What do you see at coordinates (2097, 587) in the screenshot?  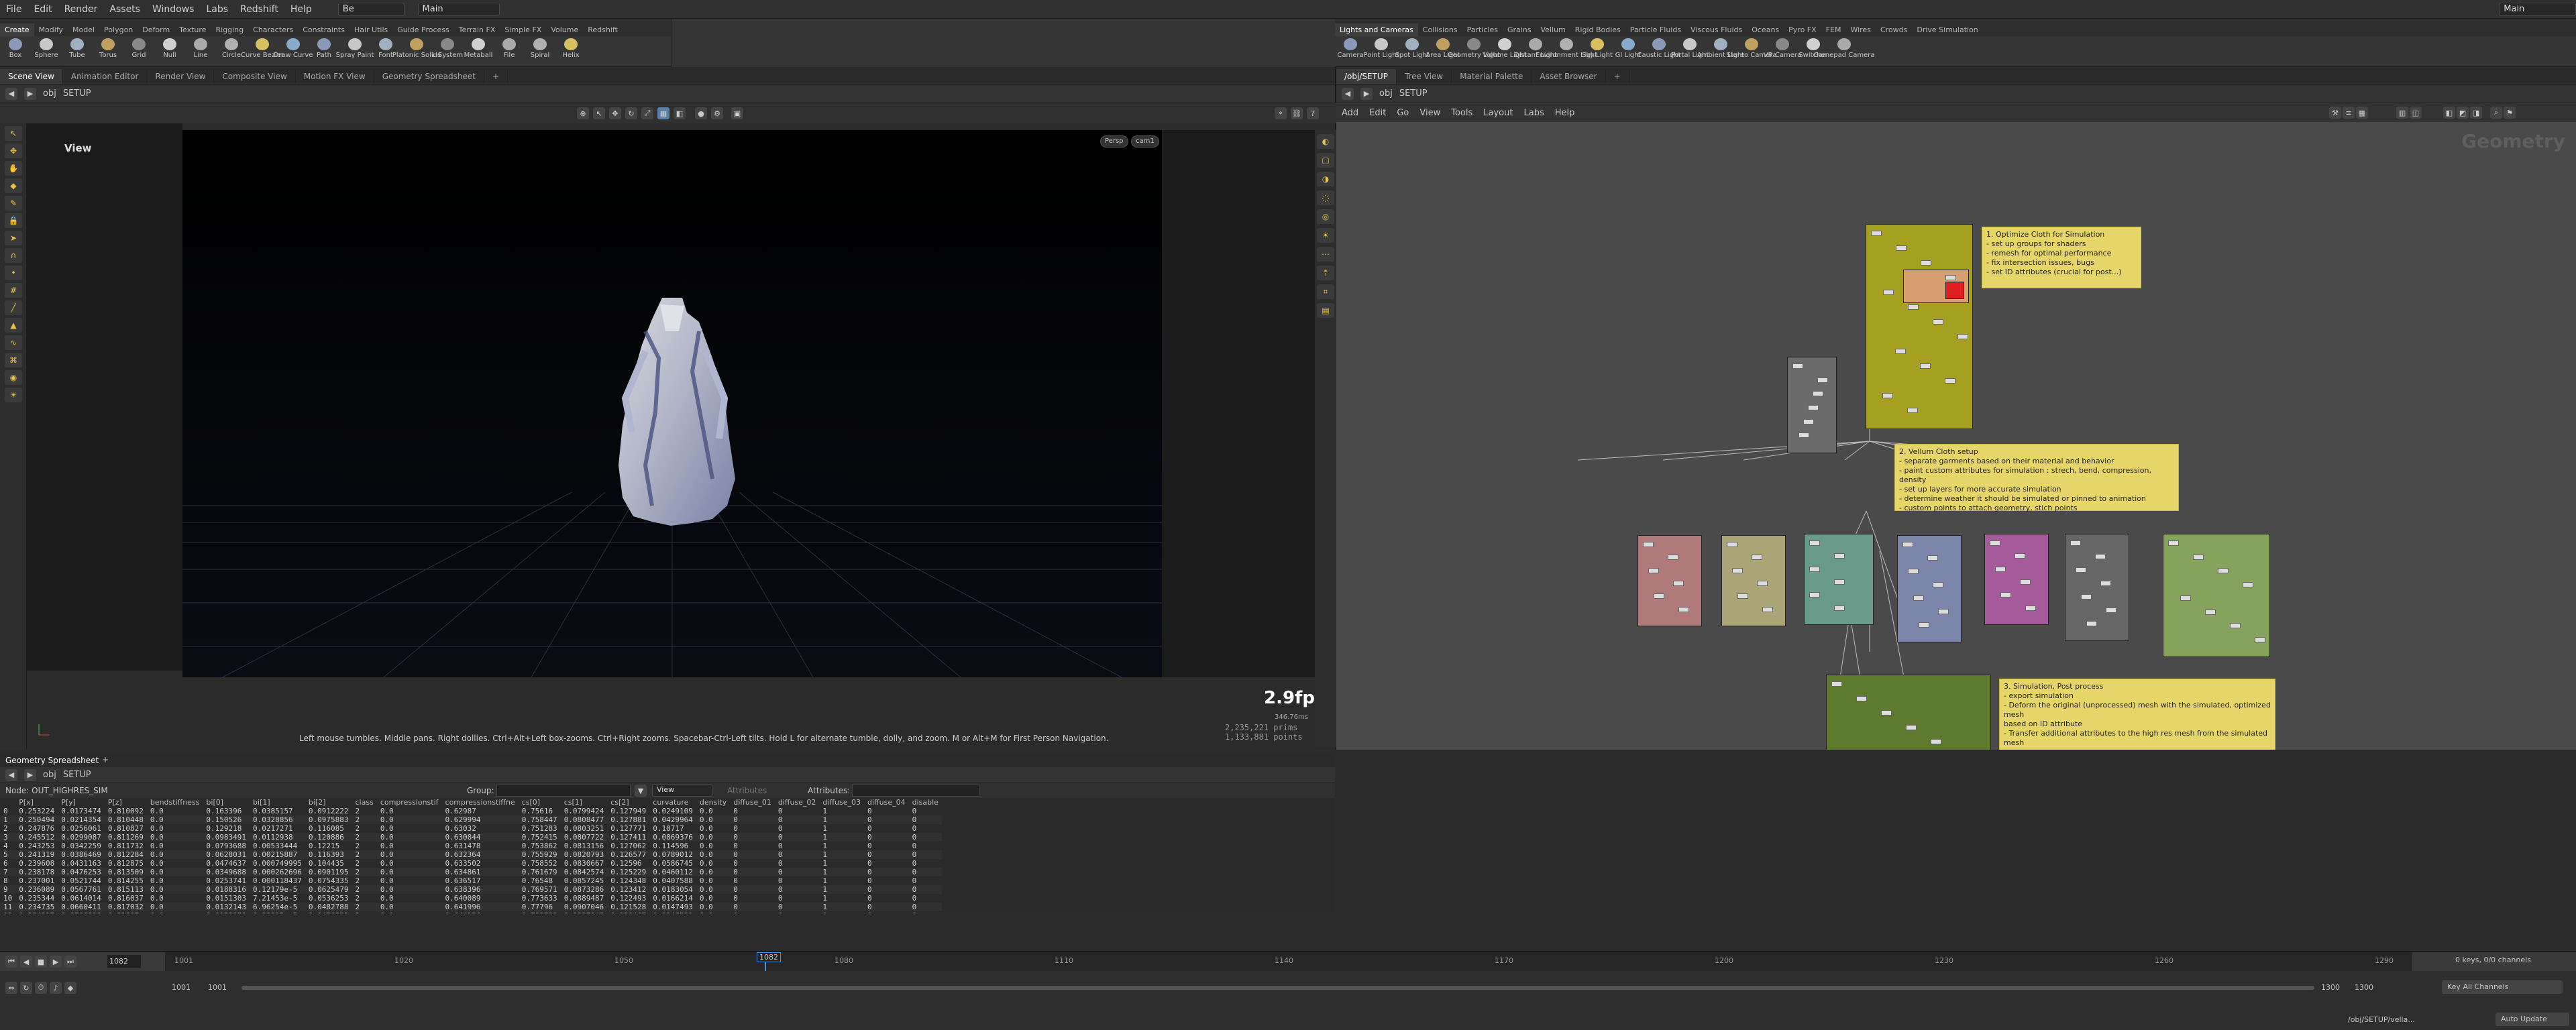 I see `group-box-darkgrey` at bounding box center [2097, 587].